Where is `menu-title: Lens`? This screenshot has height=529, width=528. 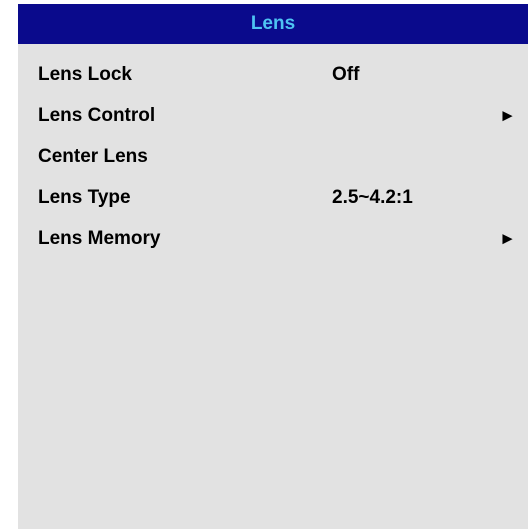
menu-title: Lens is located at coordinates (273, 23).